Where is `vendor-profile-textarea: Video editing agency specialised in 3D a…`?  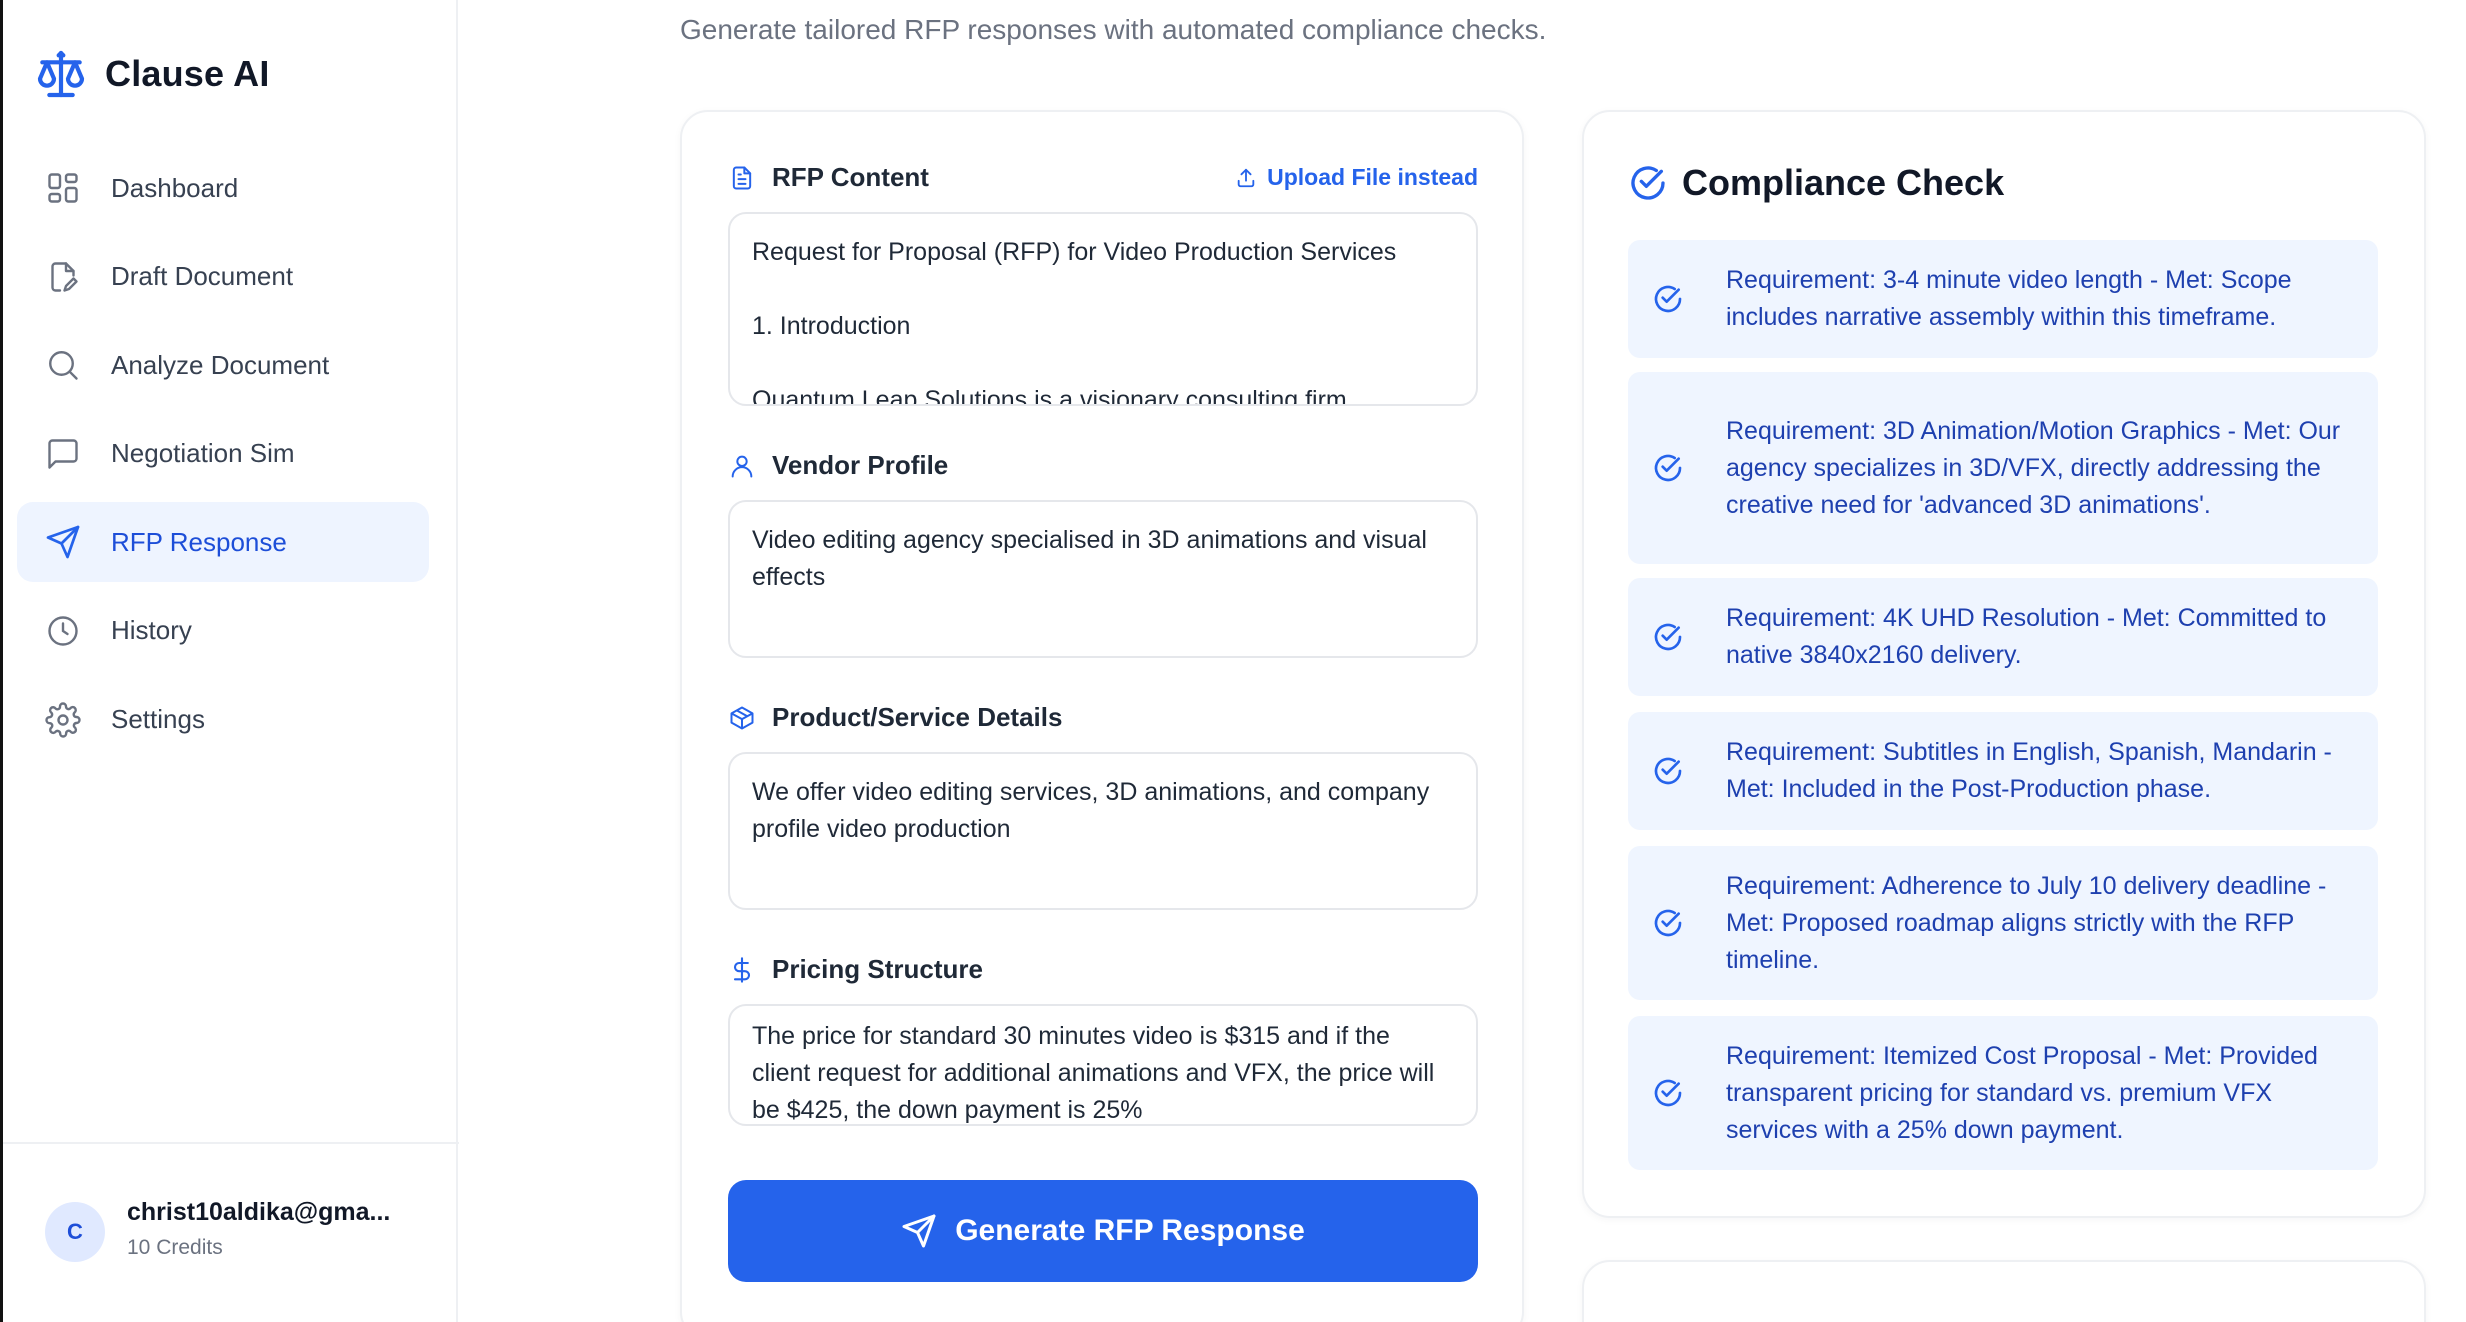 vendor-profile-textarea: Video editing agency specialised in 3D a… is located at coordinates (1103, 579).